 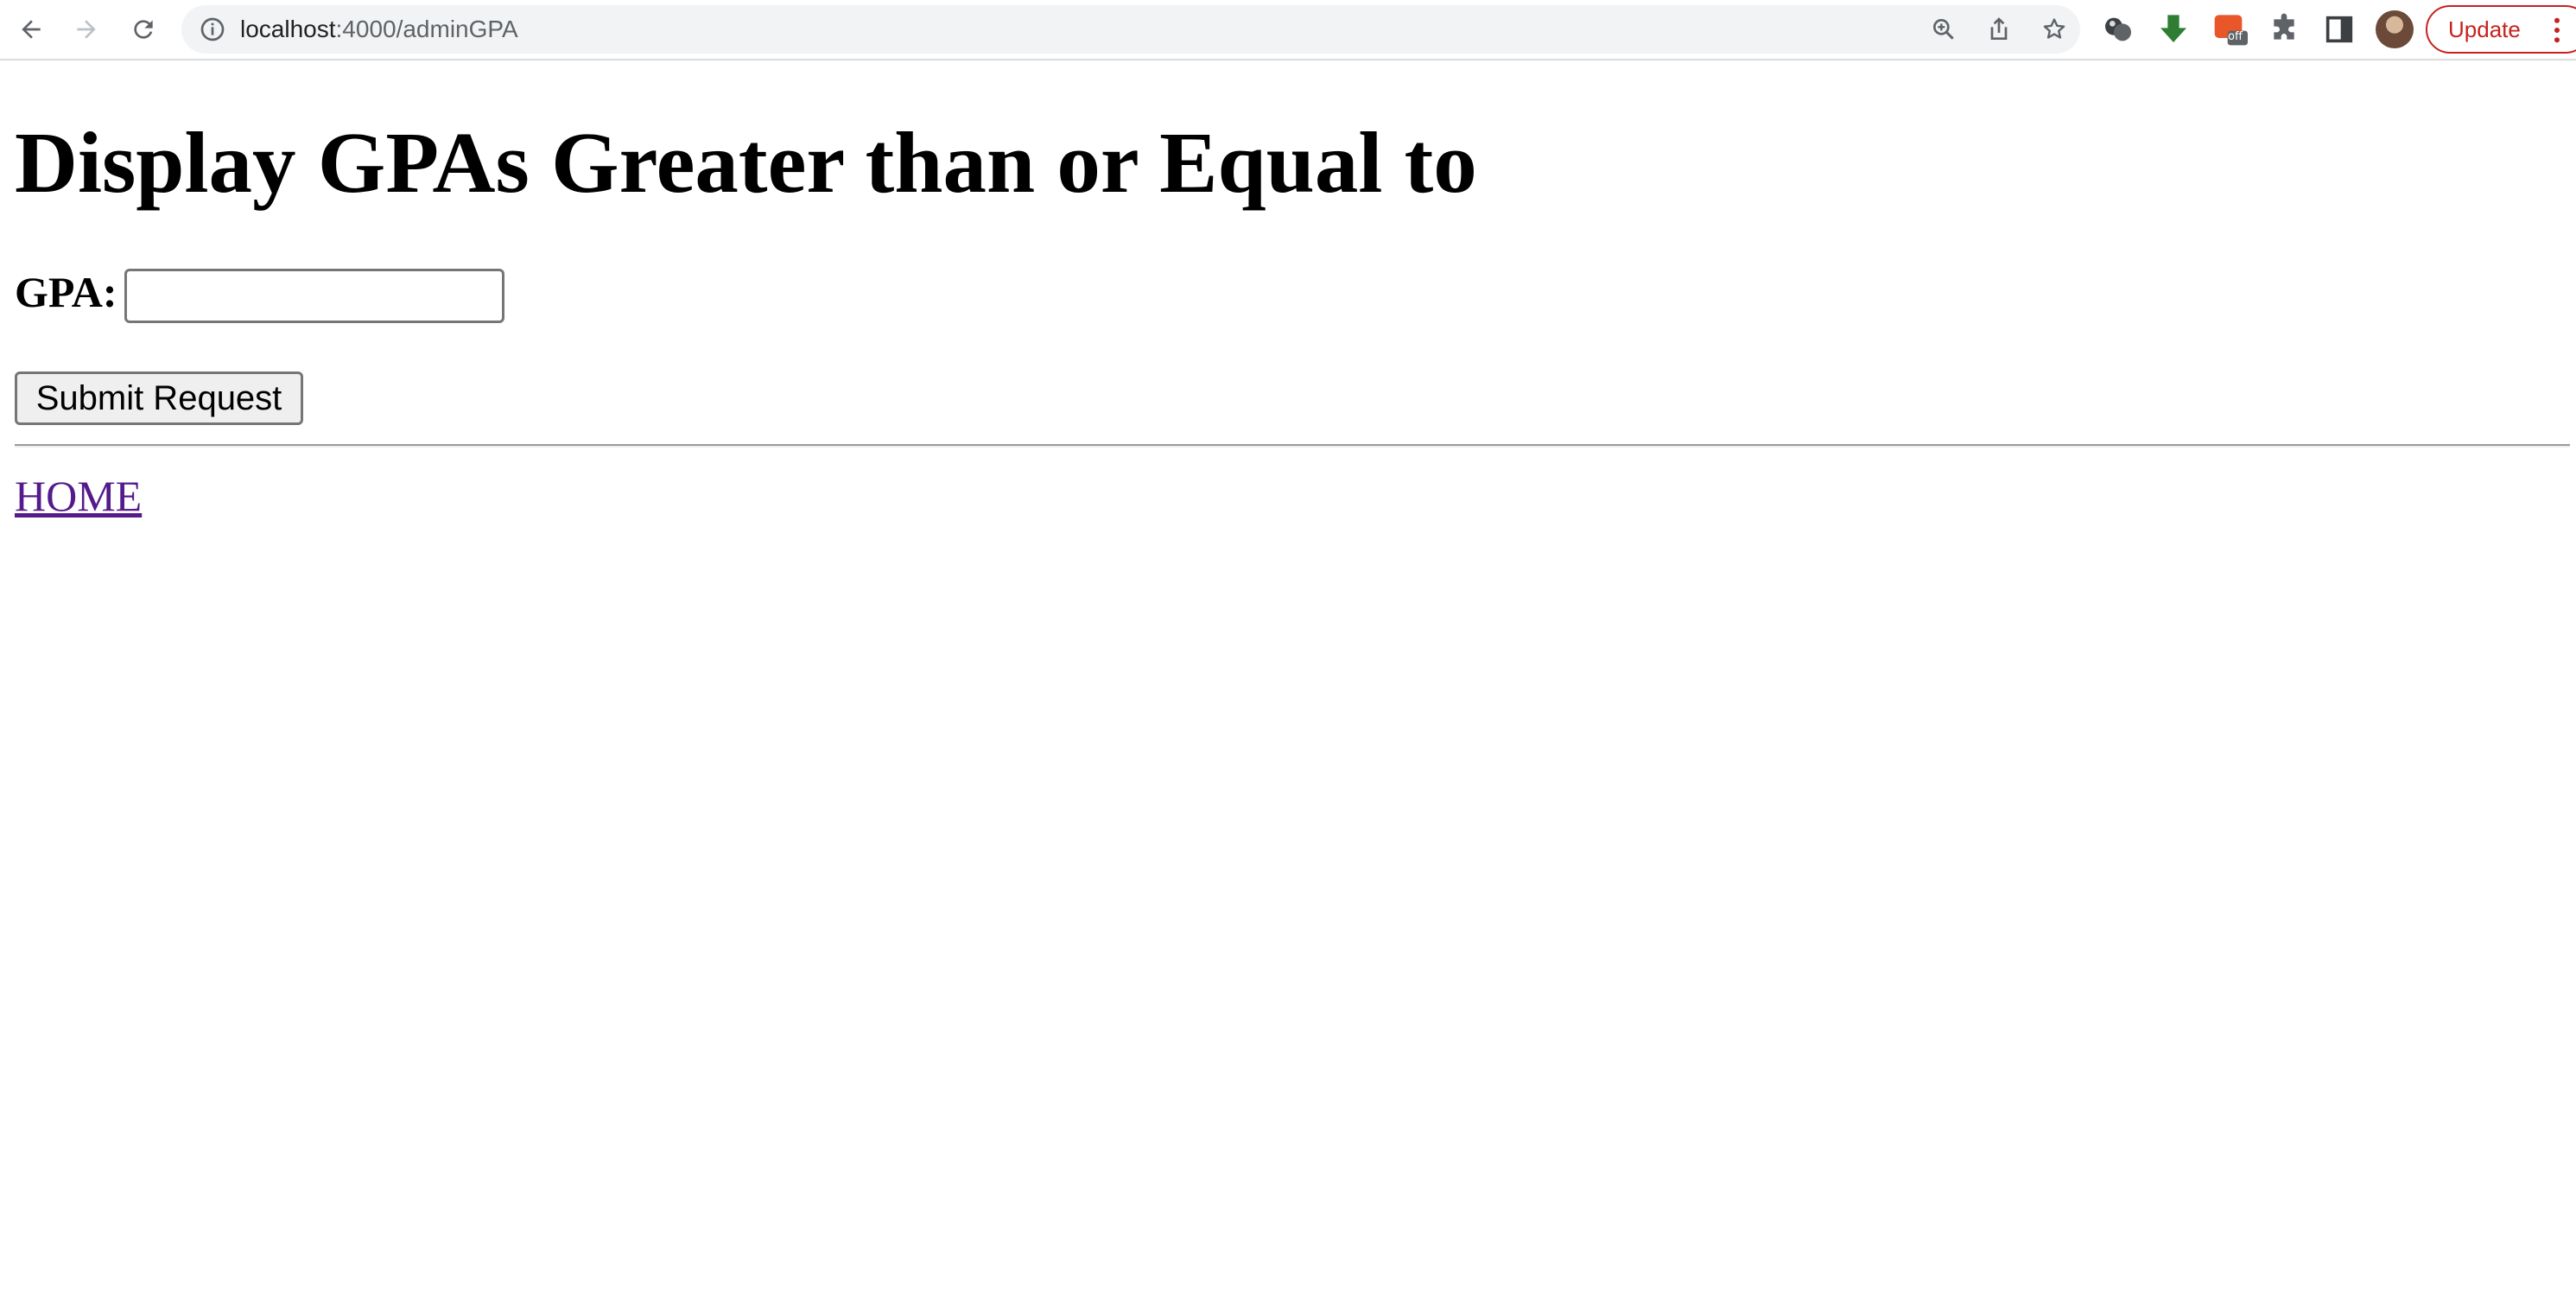 I want to click on share-icon, so click(x=1999, y=29).